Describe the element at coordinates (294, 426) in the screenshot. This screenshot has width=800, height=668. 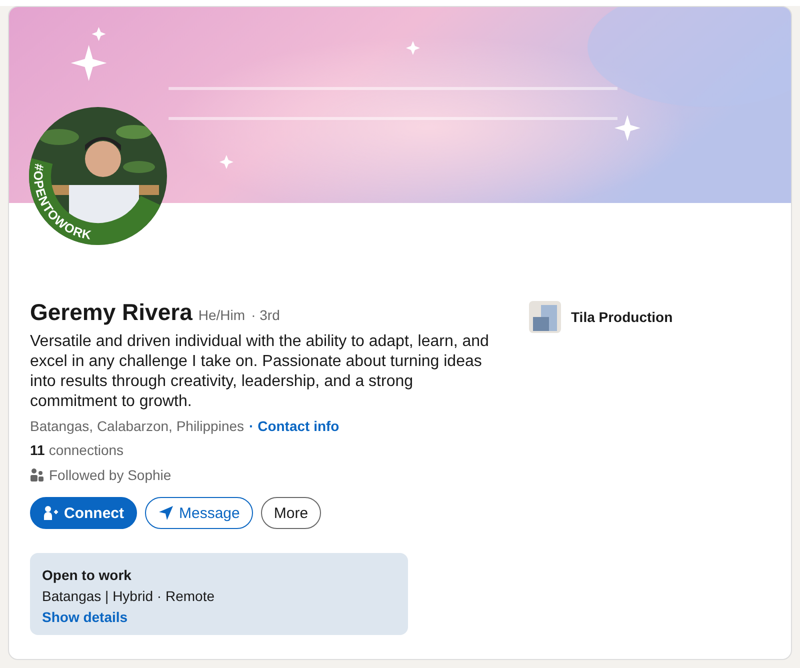
I see `contact-info-link: · Contact info` at that location.